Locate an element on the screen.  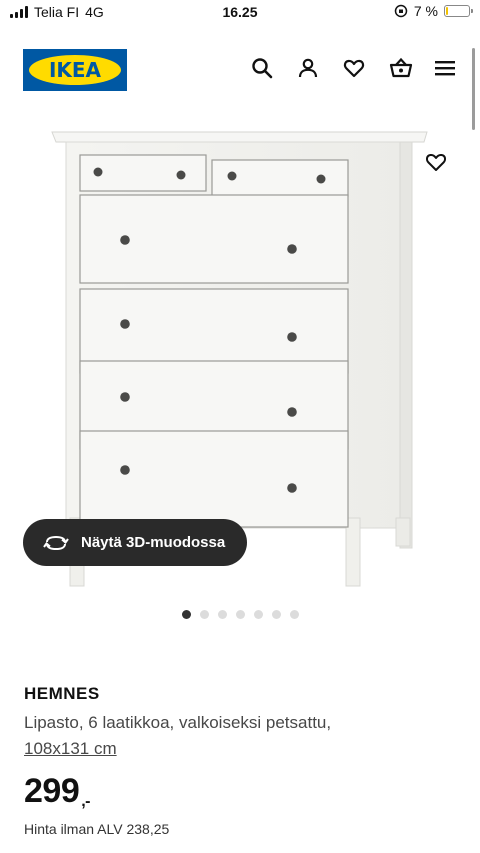
image-carousel-indicator is located at coordinates (240, 614).